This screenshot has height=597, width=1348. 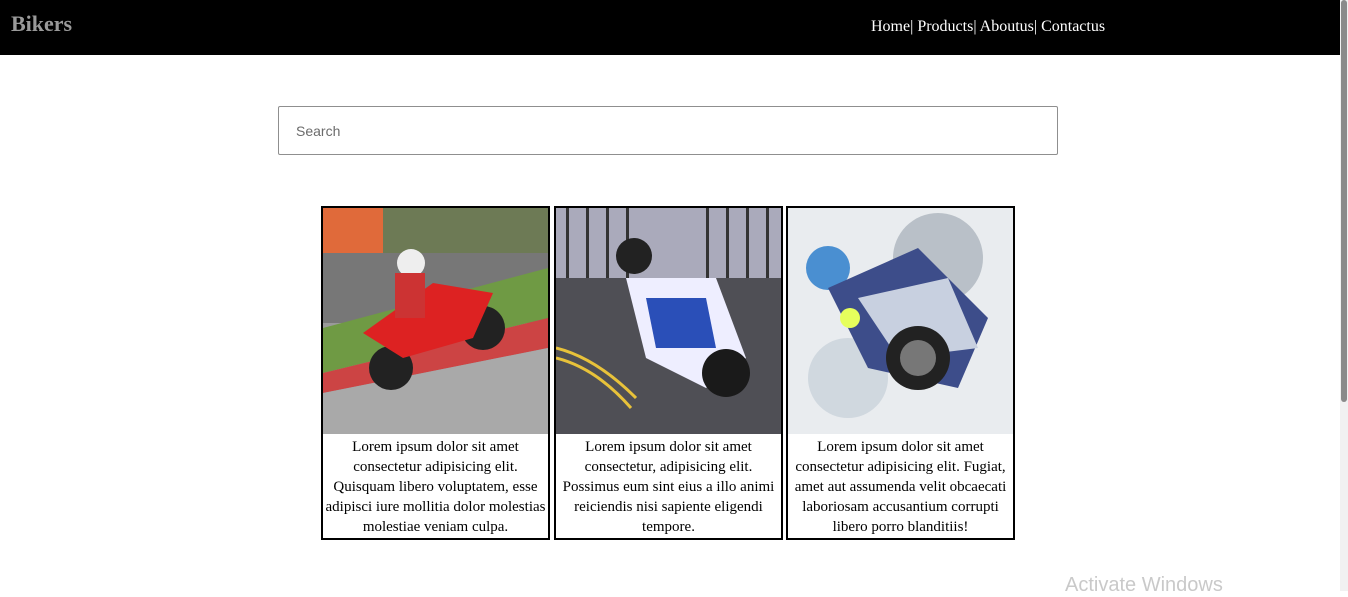 What do you see at coordinates (1007, 26) in the screenshot?
I see `nav-aboutus-link: Aboutus` at bounding box center [1007, 26].